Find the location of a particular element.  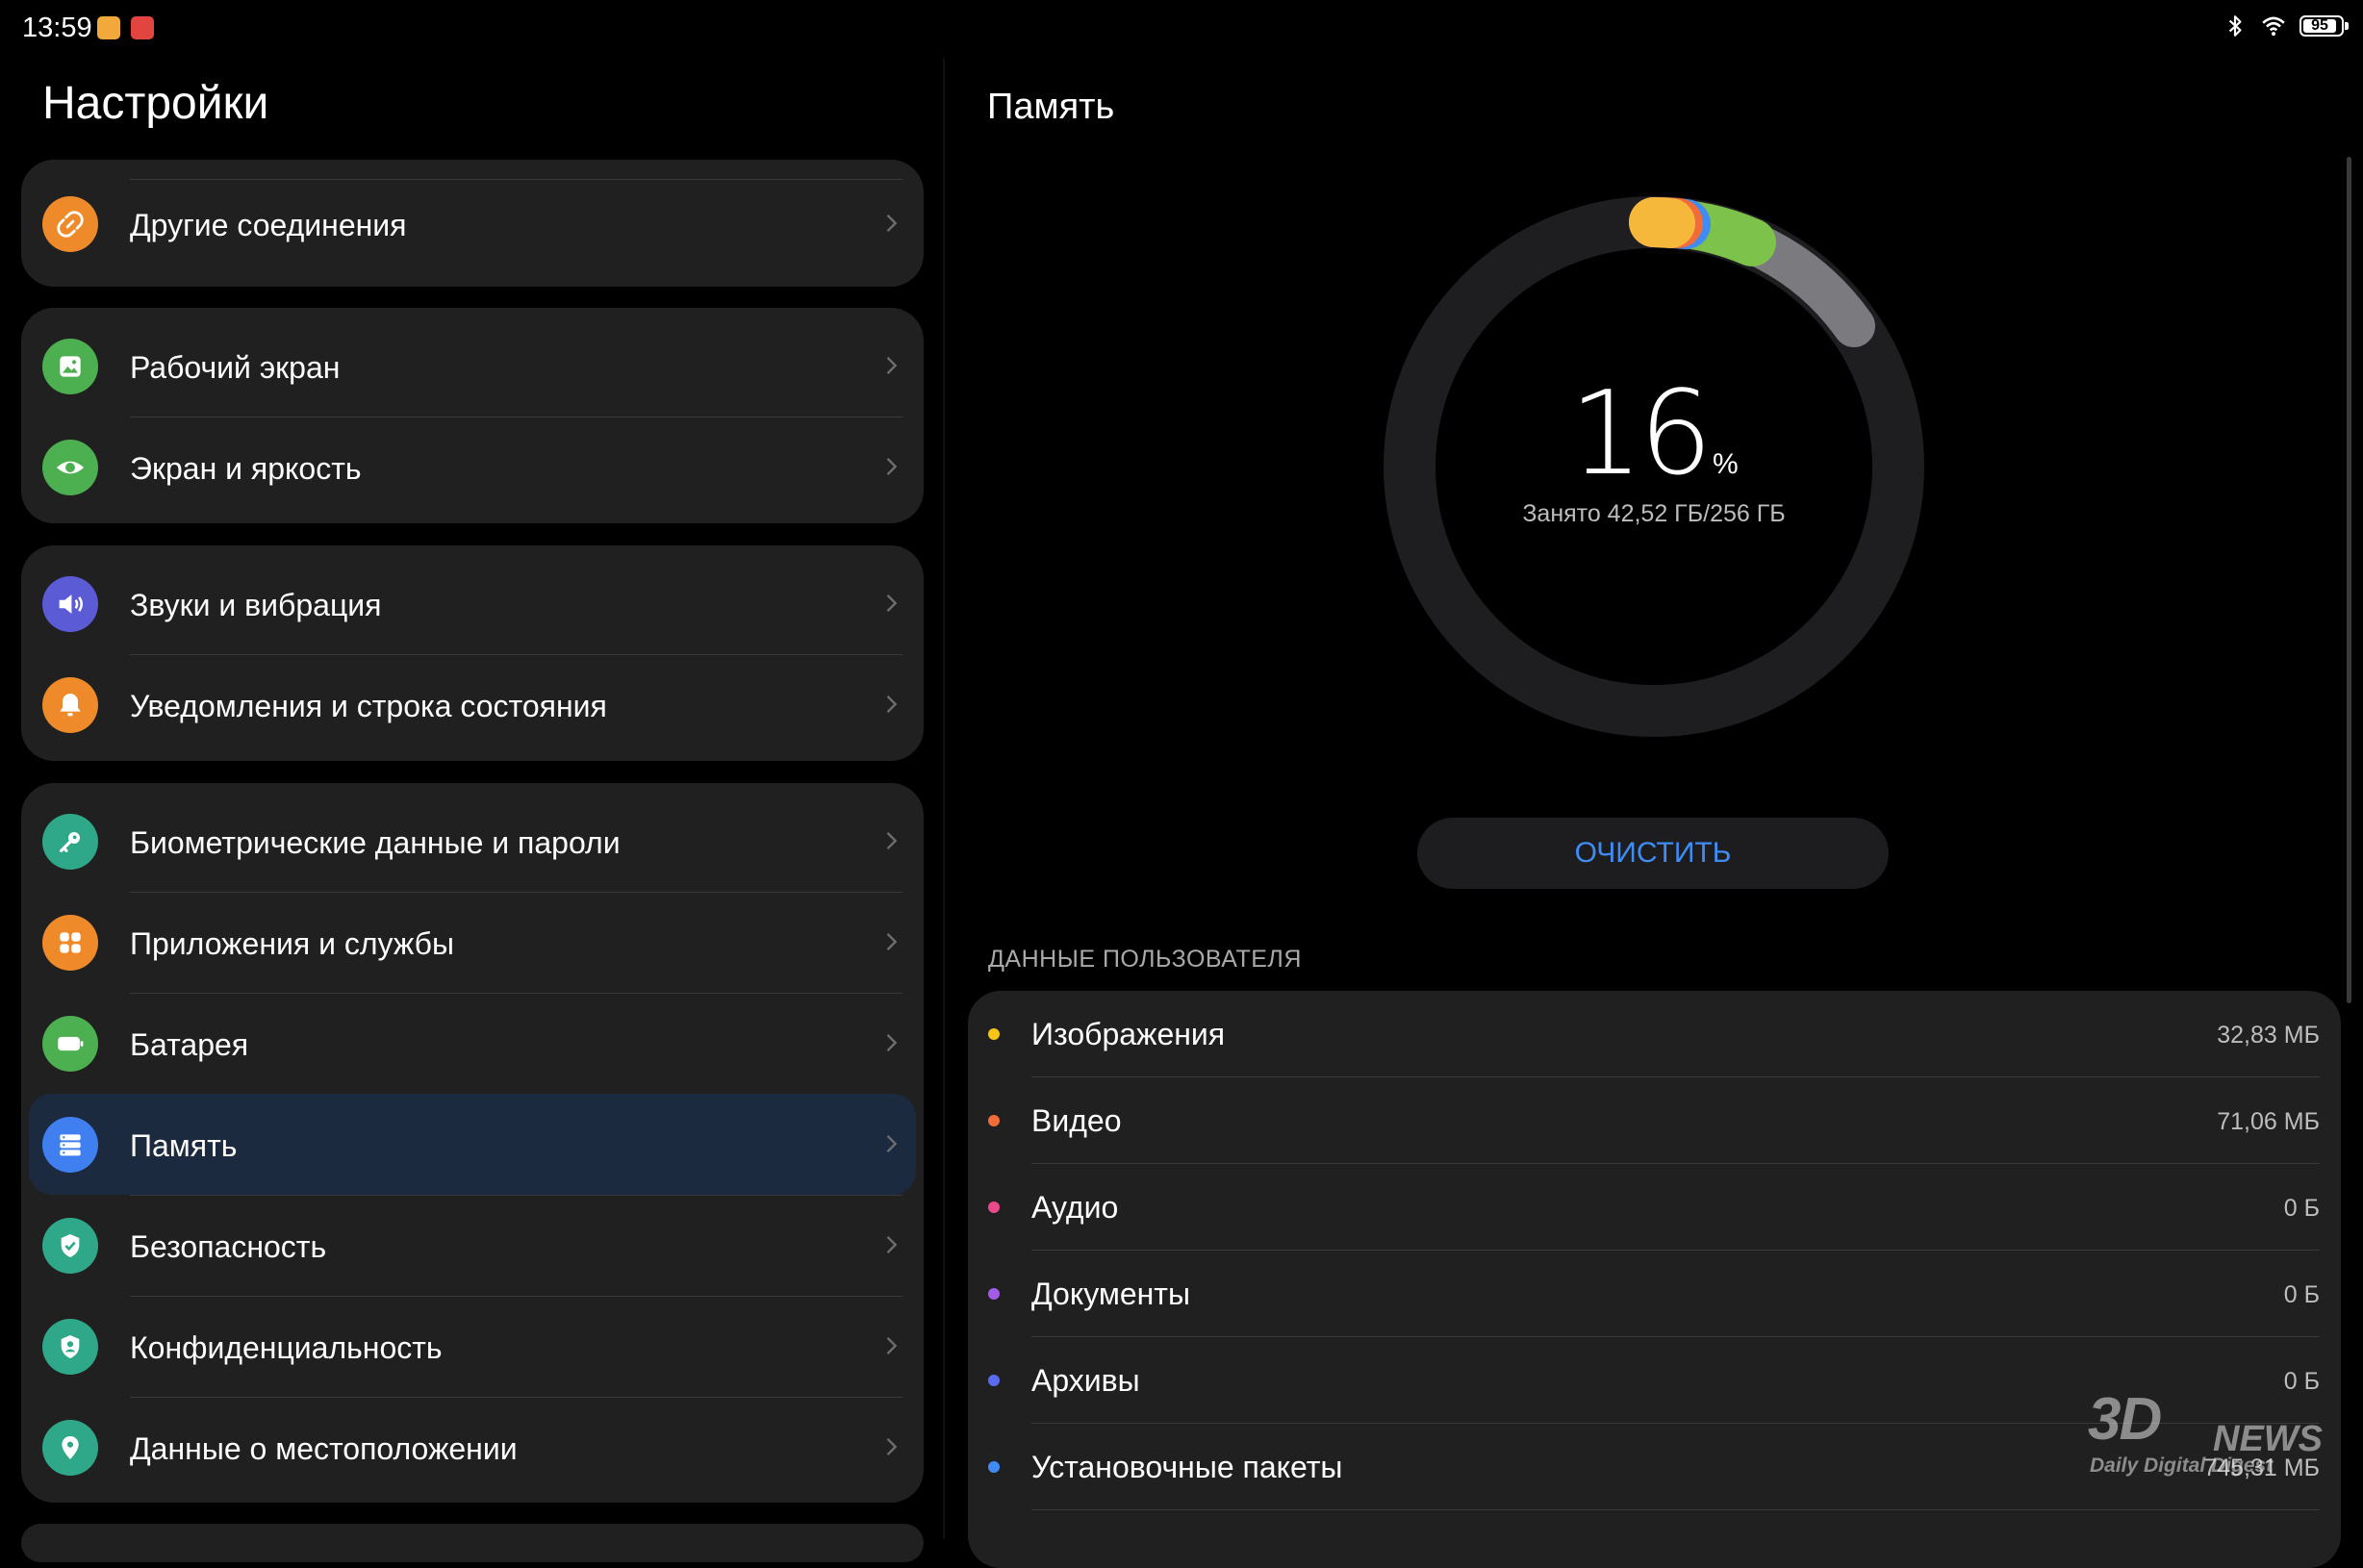

settings-item-location: Данные о местоположении is located at coordinates (472, 1447).